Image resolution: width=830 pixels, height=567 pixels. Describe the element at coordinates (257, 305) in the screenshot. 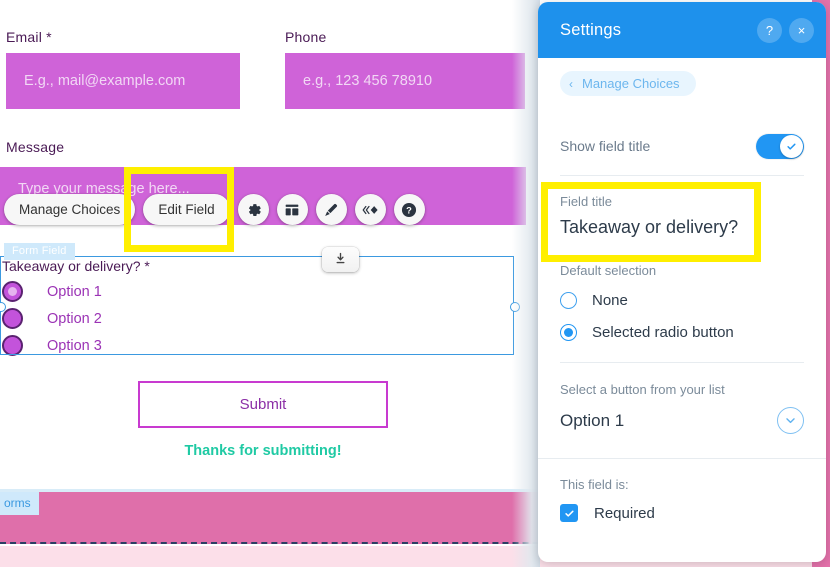

I see `selected-element-outline` at that location.